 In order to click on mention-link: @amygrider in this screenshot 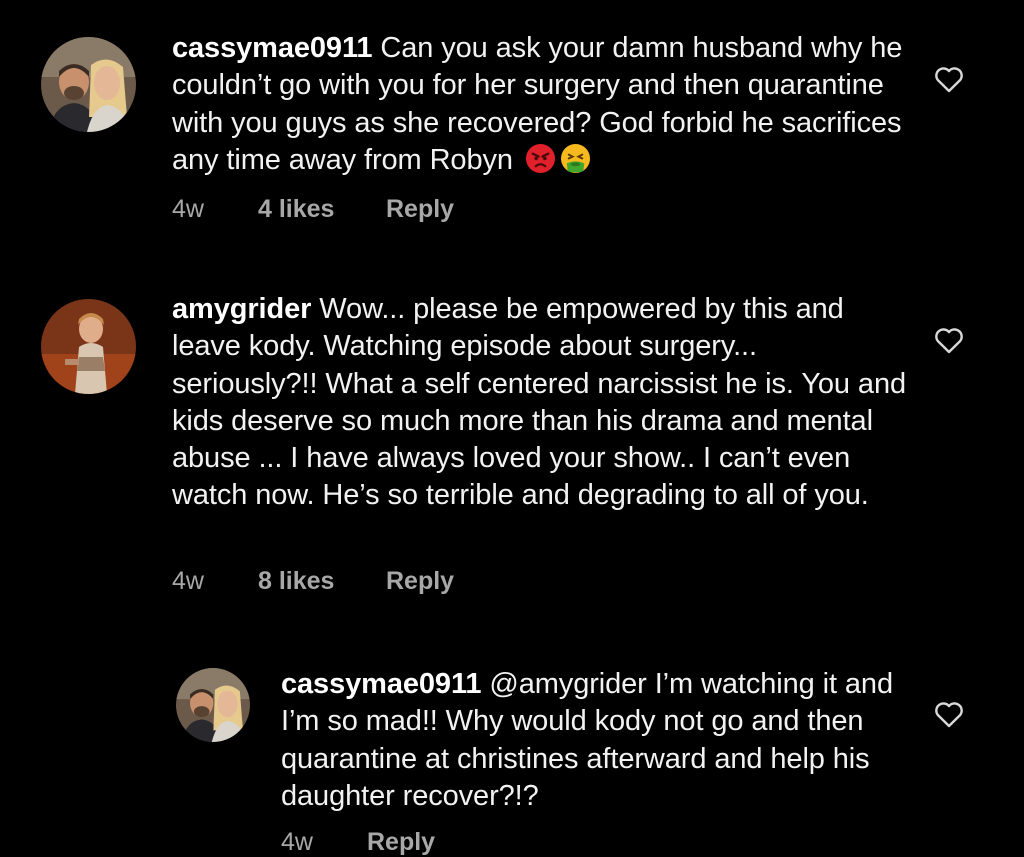, I will do `click(567, 684)`.